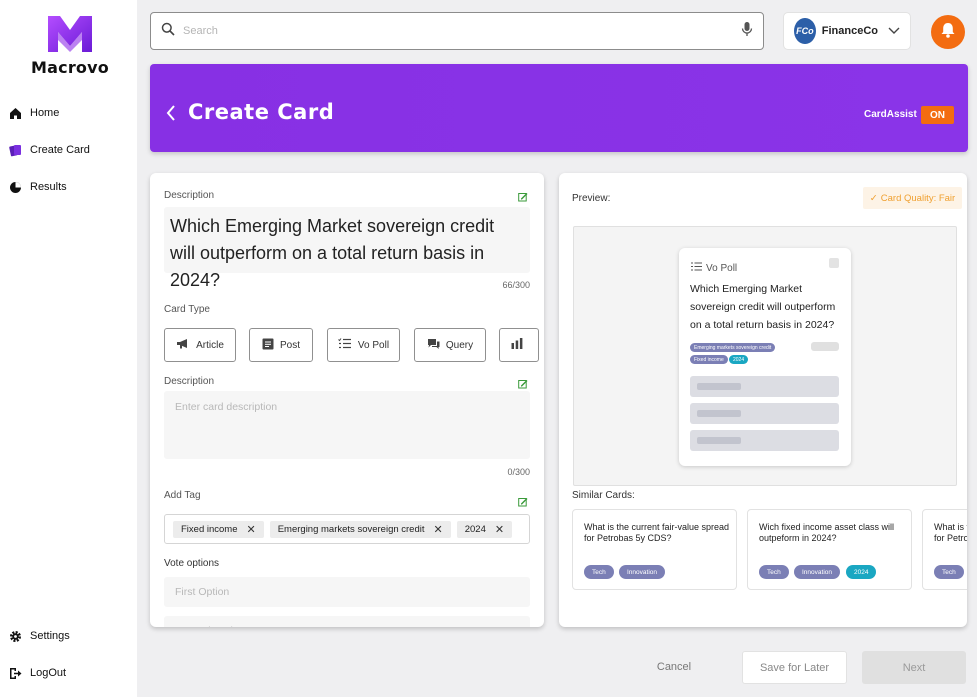 The image size is (977, 697). I want to click on next-button: Next, so click(914, 667).